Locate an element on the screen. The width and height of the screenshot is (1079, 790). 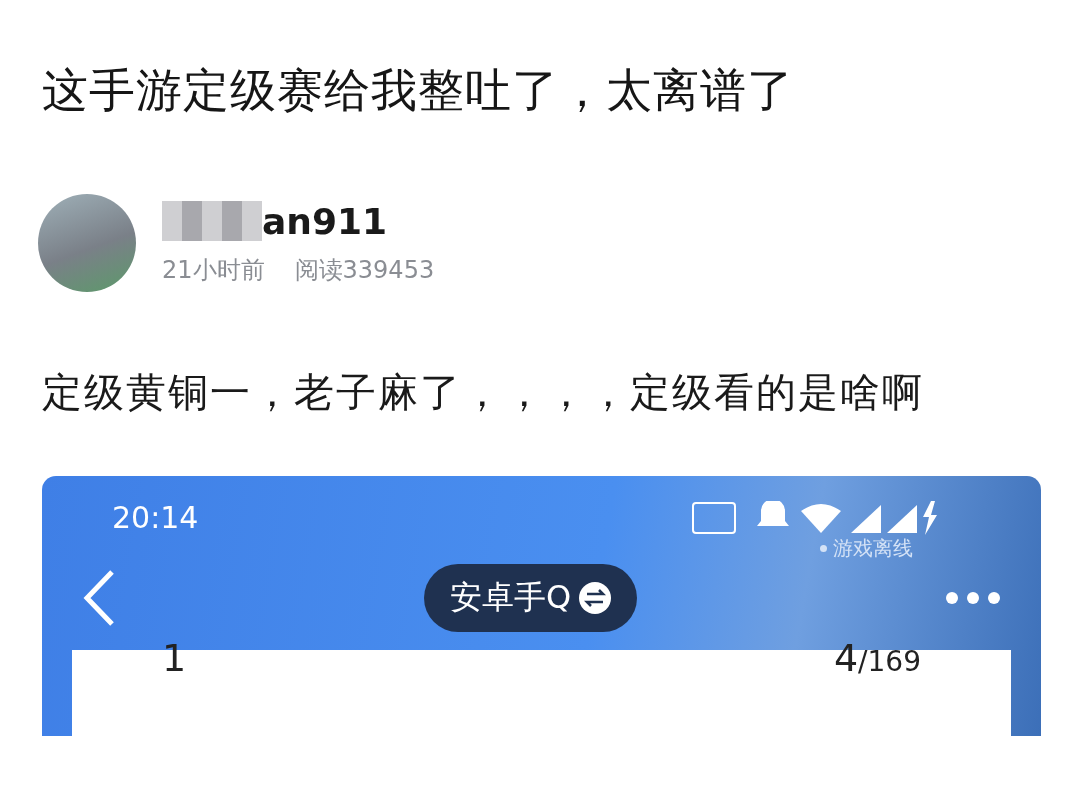
post-title: 这手游定级赛给我整吐了，太离谱了 is located at coordinates (418, 90).